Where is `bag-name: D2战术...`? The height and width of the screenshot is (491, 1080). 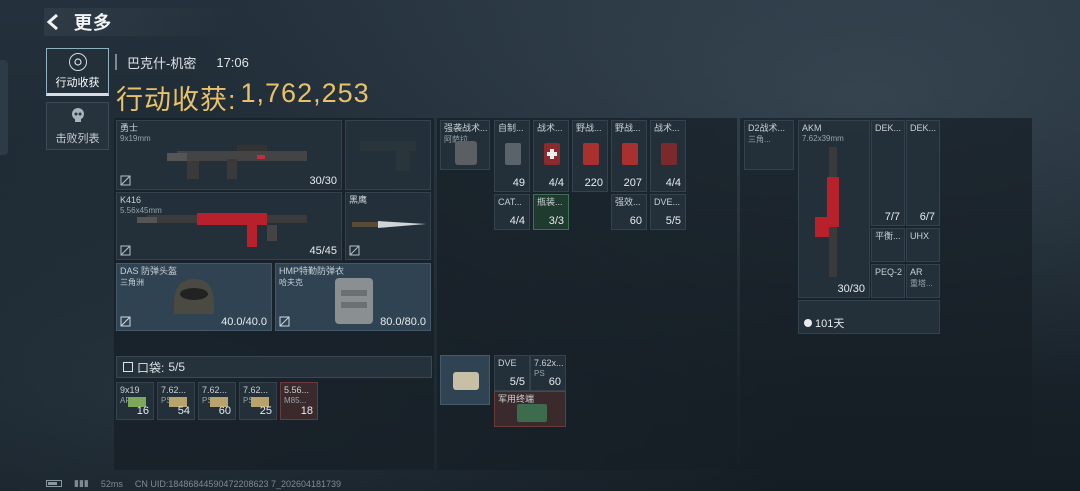
bag-name: D2战术... is located at coordinates (767, 128).